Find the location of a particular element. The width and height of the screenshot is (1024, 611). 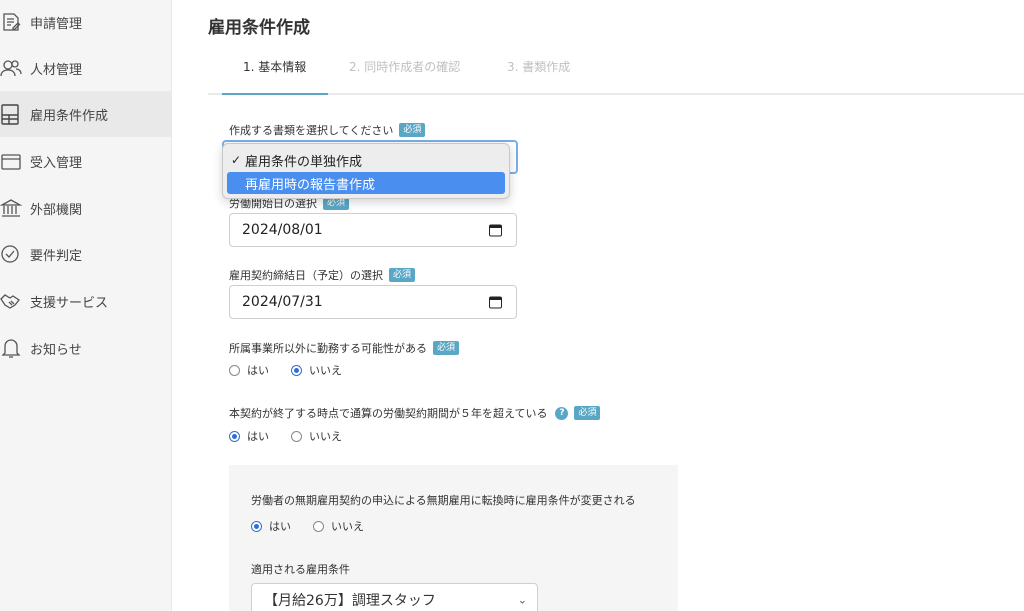

sidebar-item-personnel: 人材管理 is located at coordinates (86, 68).